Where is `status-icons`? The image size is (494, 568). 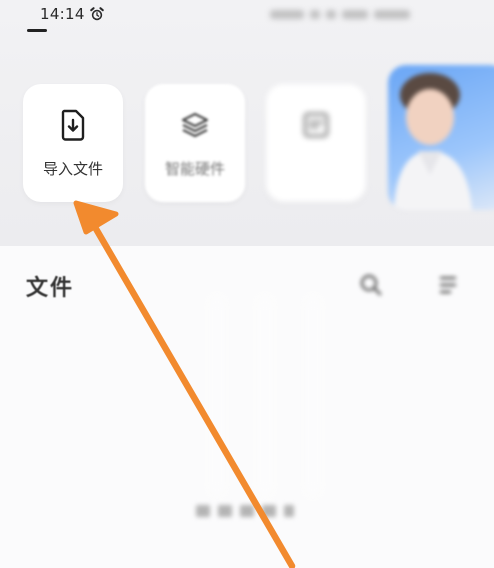 status-icons is located at coordinates (345, 12).